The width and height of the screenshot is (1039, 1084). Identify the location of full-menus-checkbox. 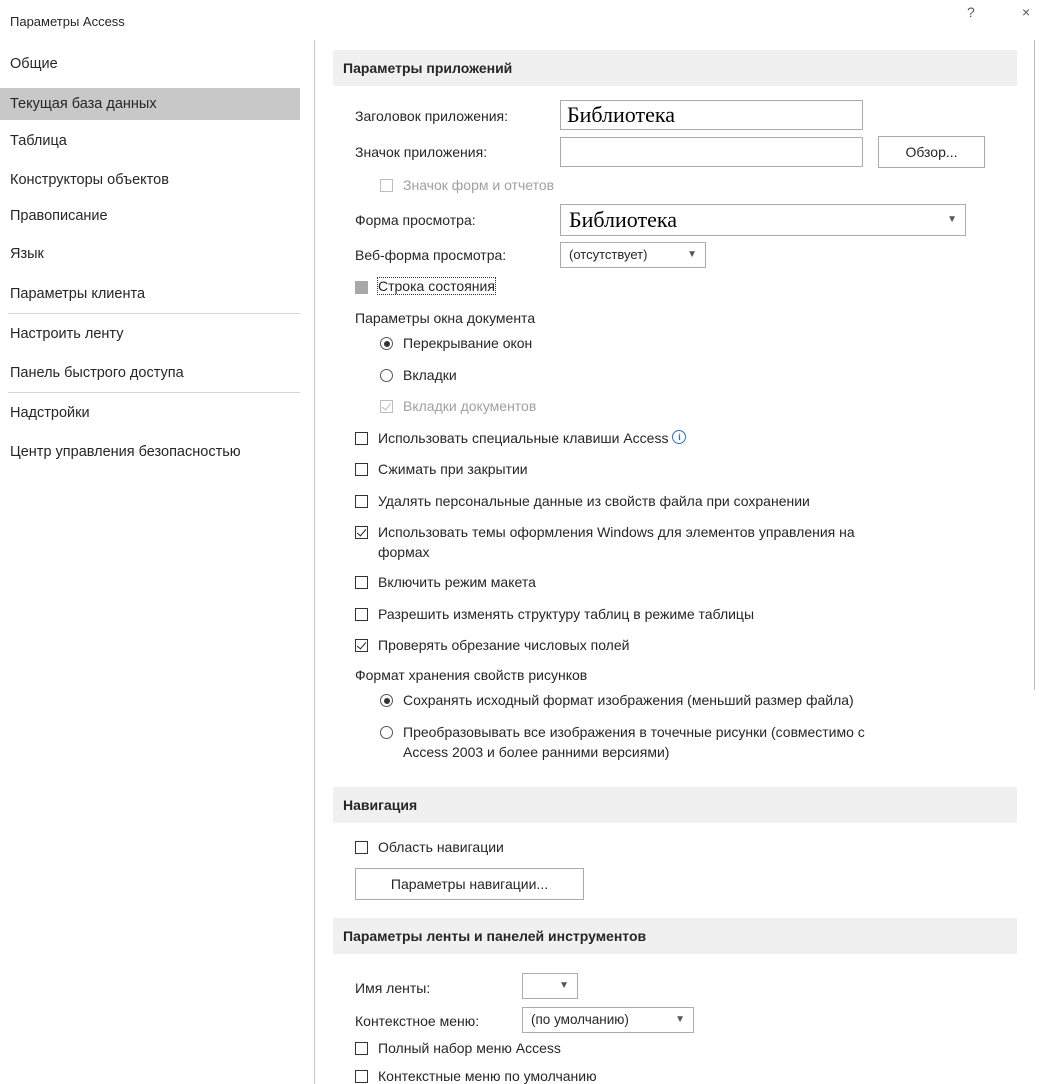
(361, 1048).